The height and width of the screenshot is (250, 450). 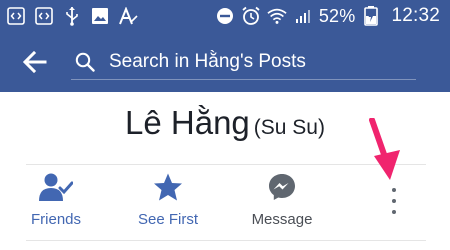 I want to click on message-label: Message, so click(x=282, y=219).